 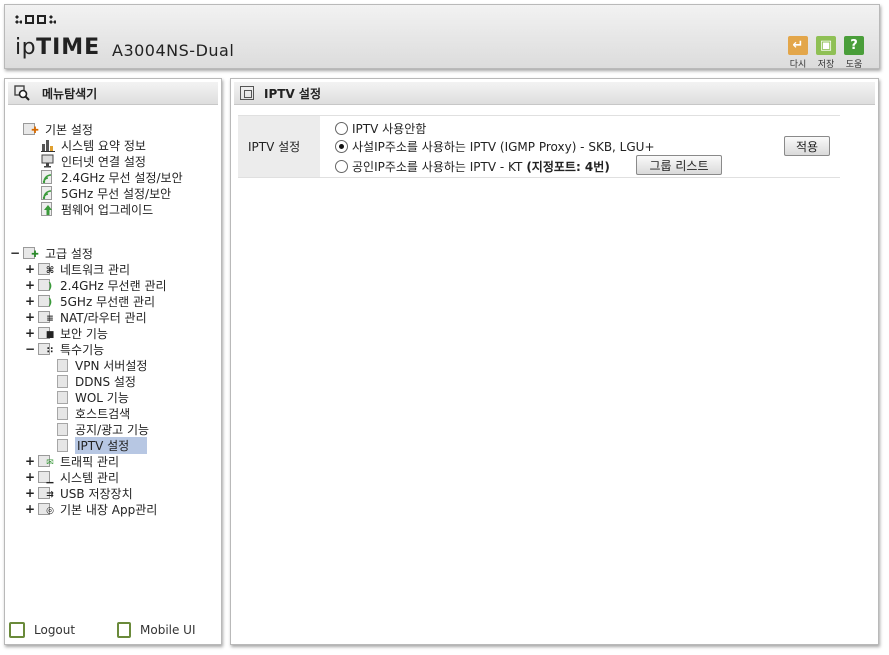 I want to click on router-icon: ≡, so click(x=46, y=317).